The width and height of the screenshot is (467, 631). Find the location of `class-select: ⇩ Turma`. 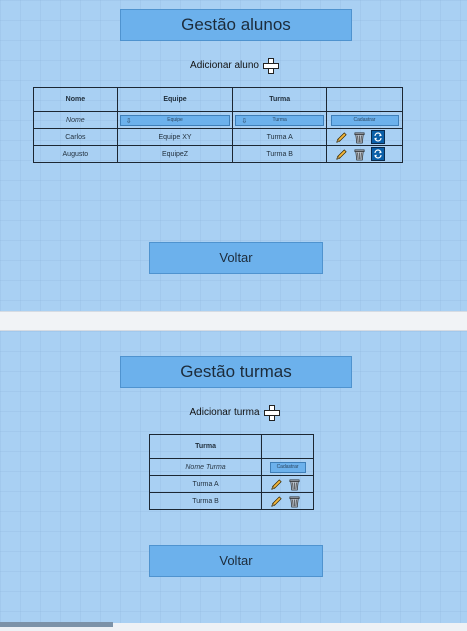

class-select: ⇩ Turma is located at coordinates (279, 120).